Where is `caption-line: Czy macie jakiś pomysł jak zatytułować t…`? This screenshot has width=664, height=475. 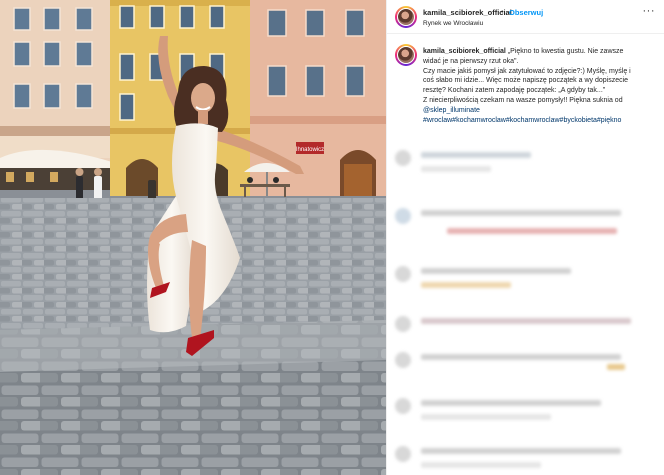 caption-line: Czy macie jakiś pomysł jak zatytułować t… is located at coordinates (527, 71).